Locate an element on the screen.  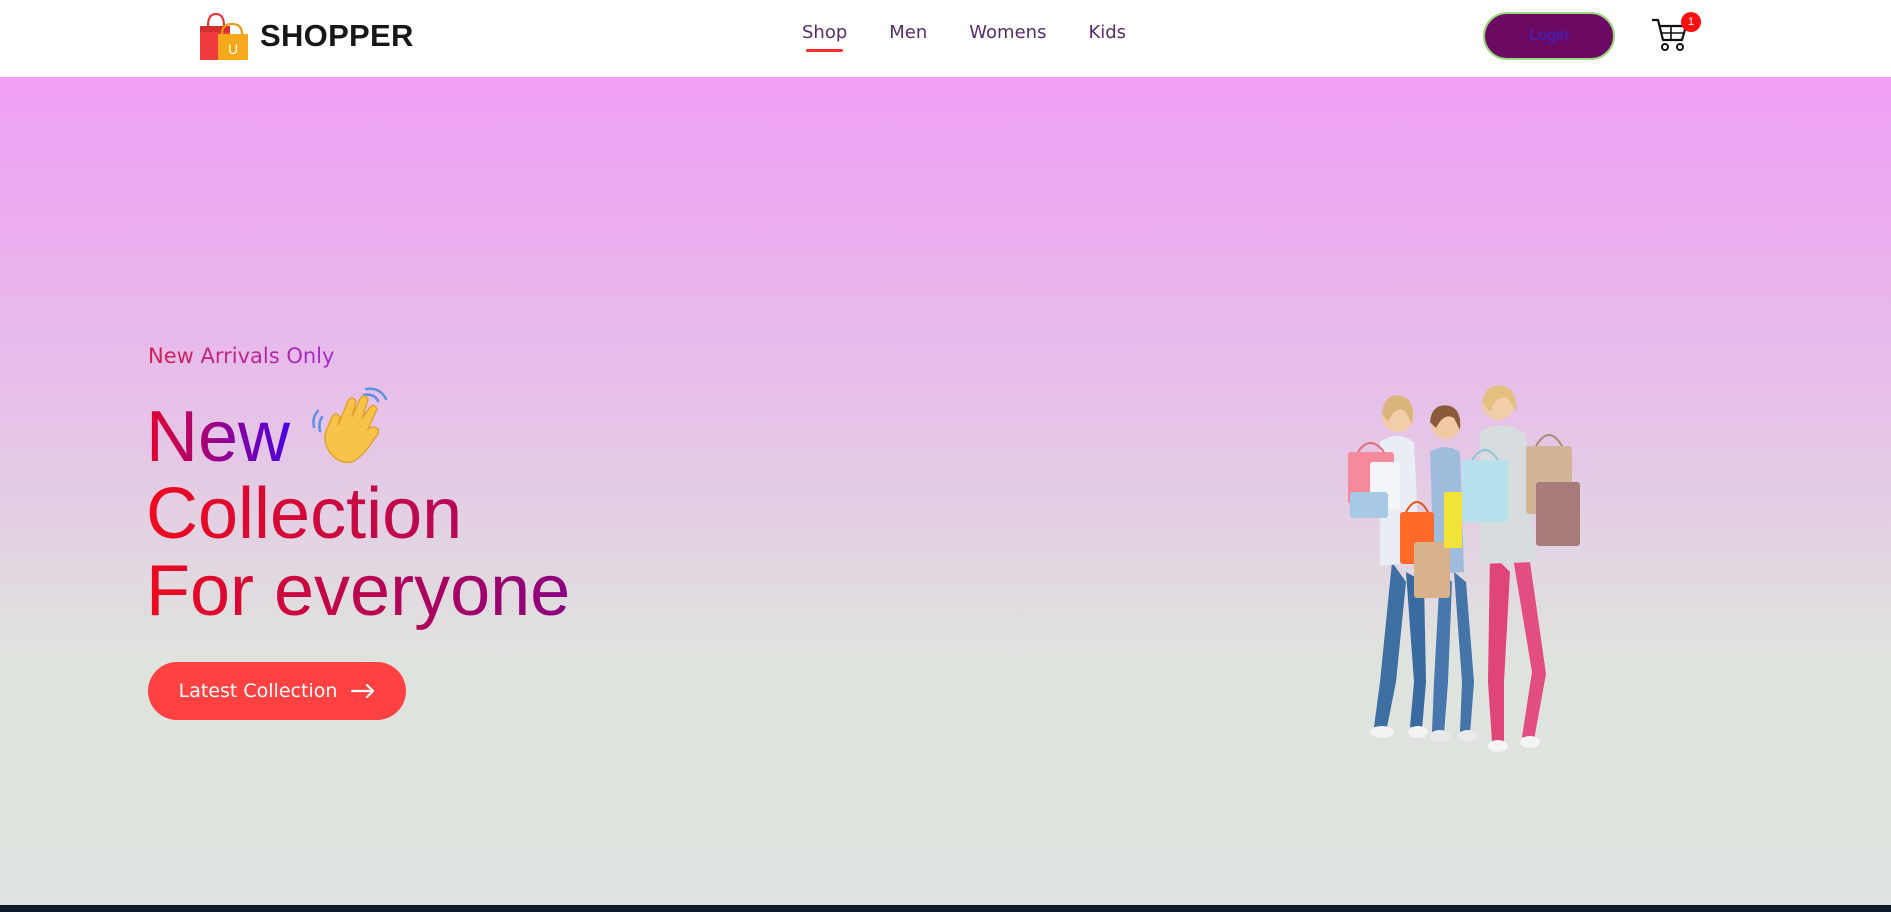
menu-item-kids: Kids is located at coordinates (1107, 32).